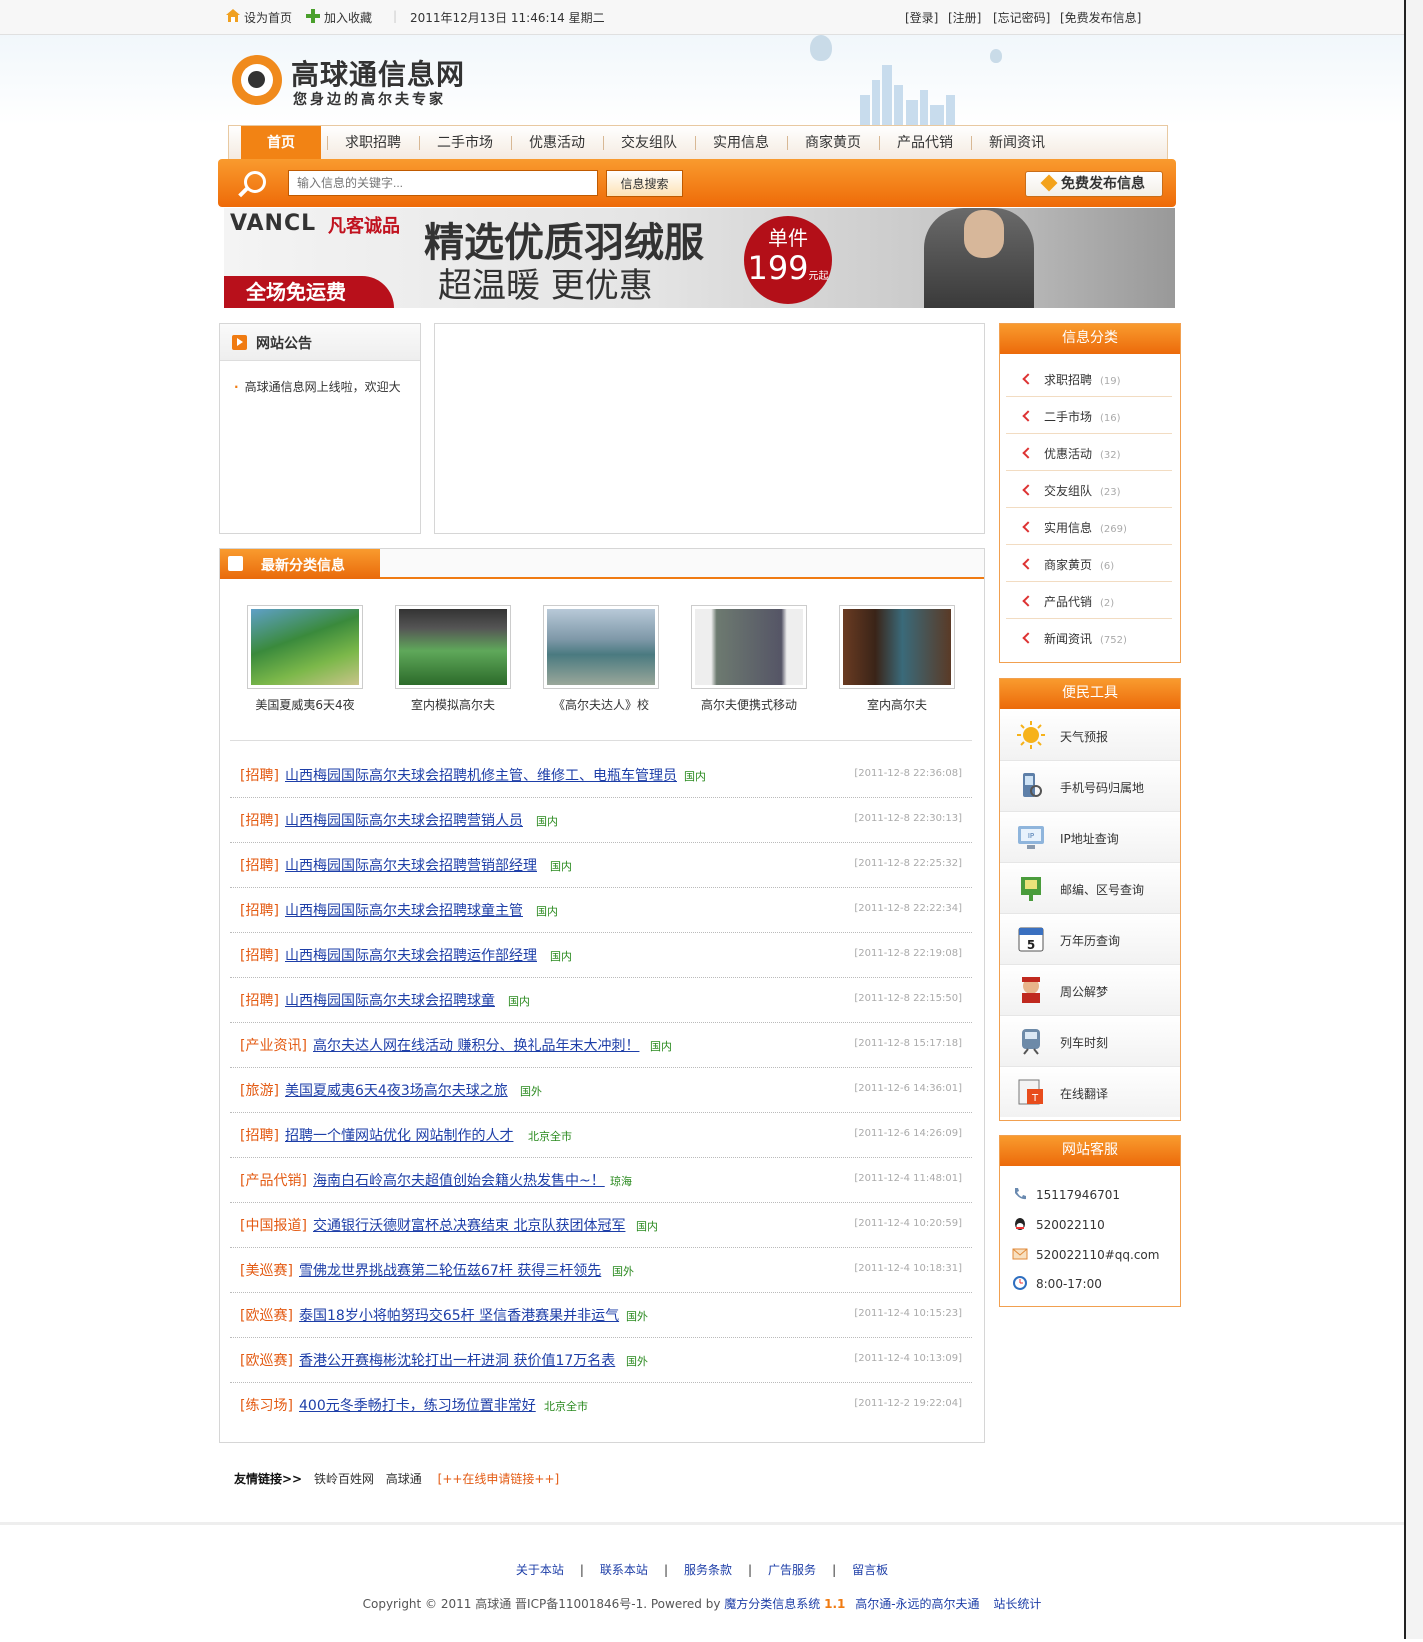  Describe the element at coordinates (964, 17) in the screenshot. I see `register-link: [注册]` at that location.